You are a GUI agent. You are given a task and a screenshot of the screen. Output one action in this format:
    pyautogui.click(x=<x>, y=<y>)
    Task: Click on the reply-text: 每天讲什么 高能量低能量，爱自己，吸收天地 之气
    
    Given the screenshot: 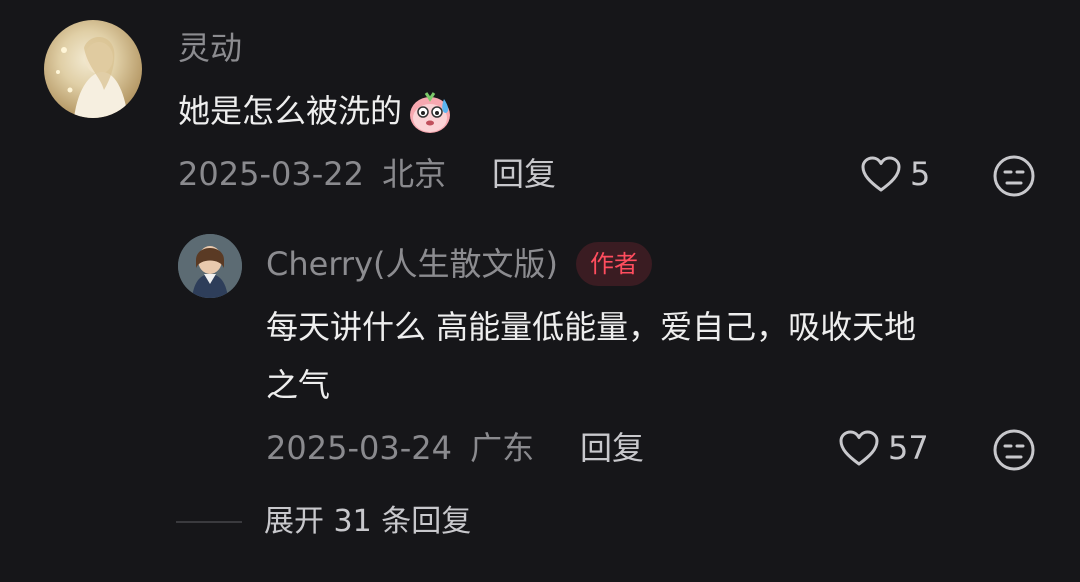 What is the action you would take?
    pyautogui.click(x=661, y=356)
    